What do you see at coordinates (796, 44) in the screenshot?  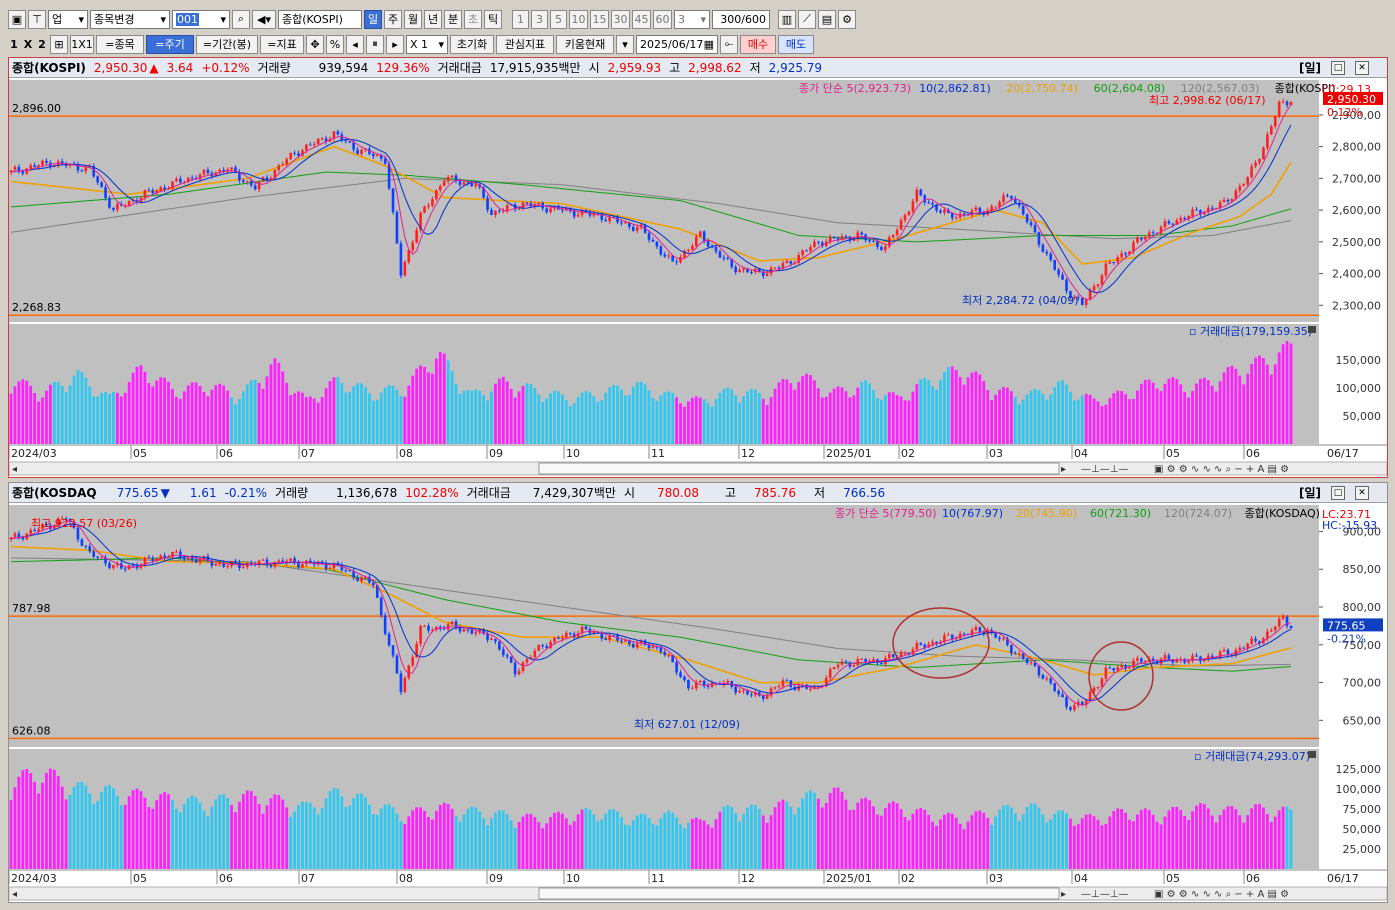 I see `sell-button: 매도` at bounding box center [796, 44].